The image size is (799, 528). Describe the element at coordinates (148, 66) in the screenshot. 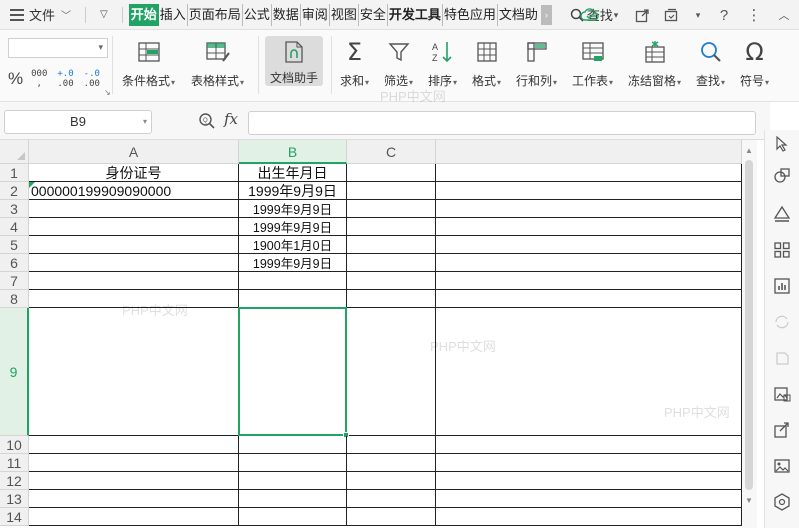

I see `conditional-format-button: 条件格式▾` at that location.